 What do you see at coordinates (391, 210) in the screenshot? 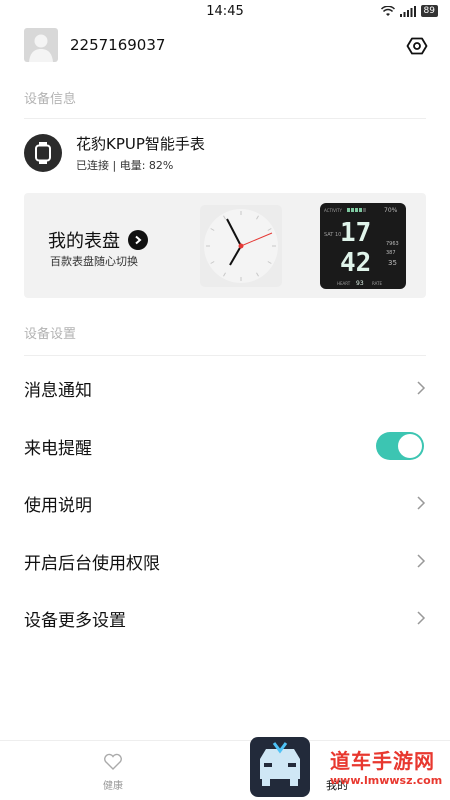
I see `digital-battery: 70%` at bounding box center [391, 210].